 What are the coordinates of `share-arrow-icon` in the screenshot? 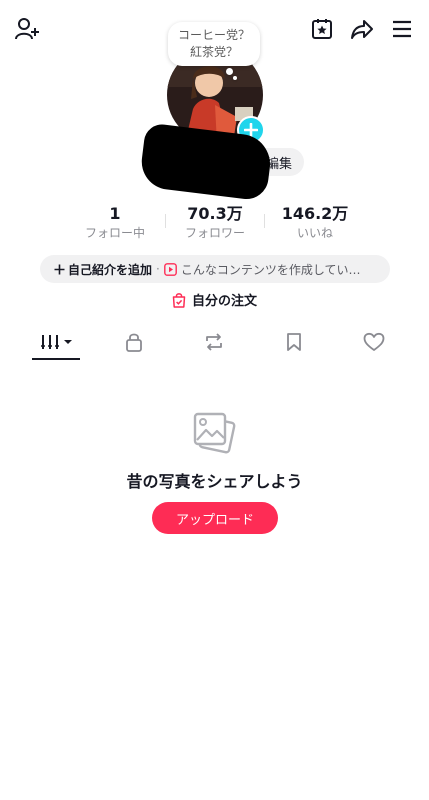 It's located at (362, 29).